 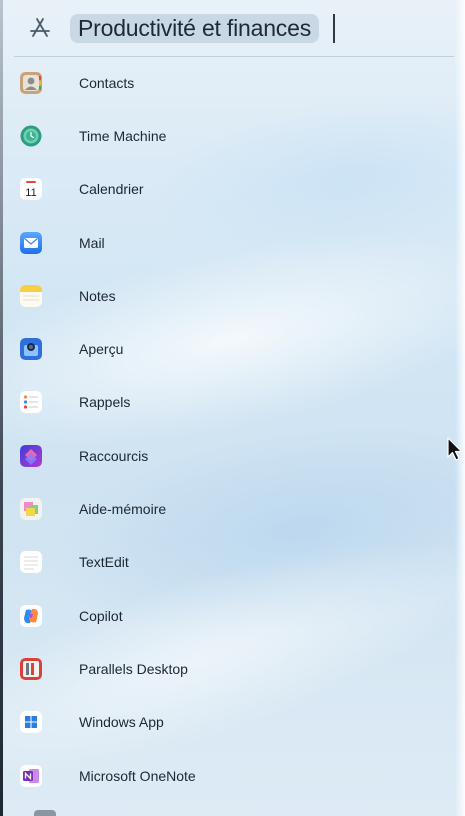 What do you see at coordinates (234, 455) in the screenshot?
I see `app-row-raccourcis: Raccourcis` at bounding box center [234, 455].